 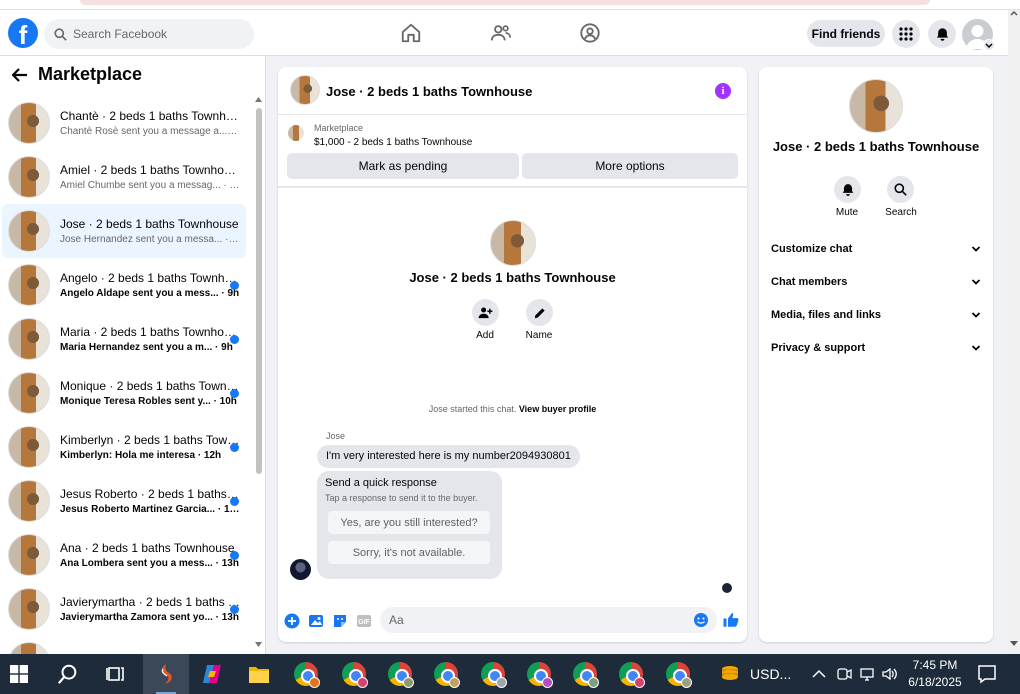 I want to click on sticker-icon, so click(x=340, y=621).